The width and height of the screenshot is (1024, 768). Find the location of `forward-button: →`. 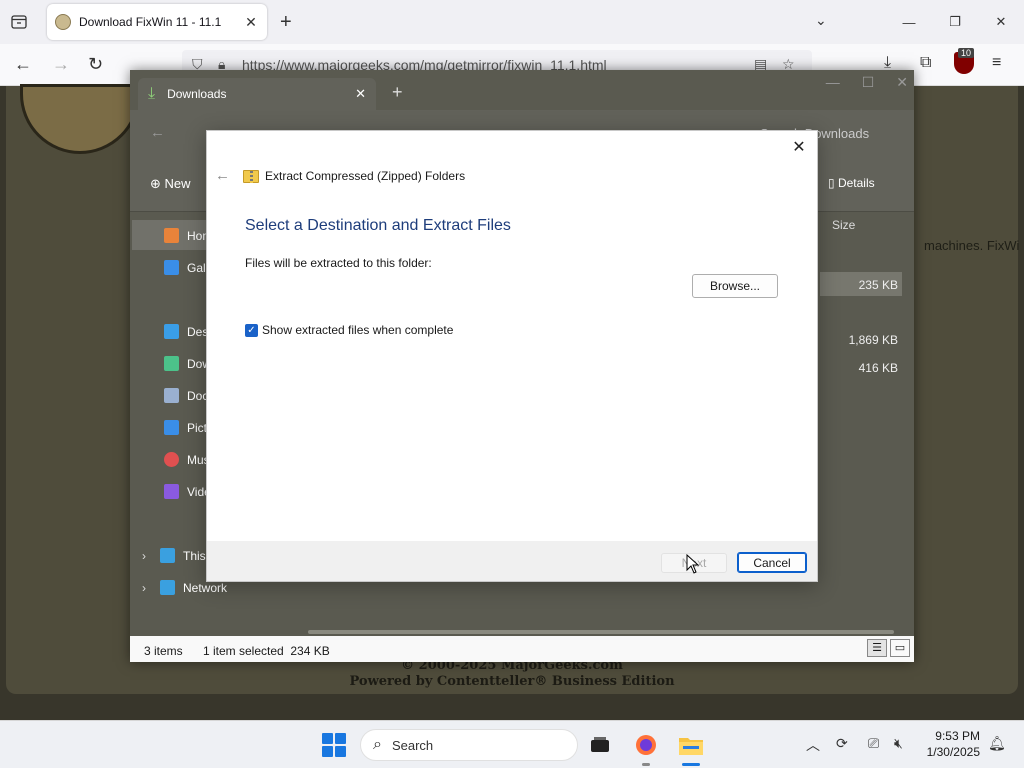

forward-button: → is located at coordinates (61, 64).